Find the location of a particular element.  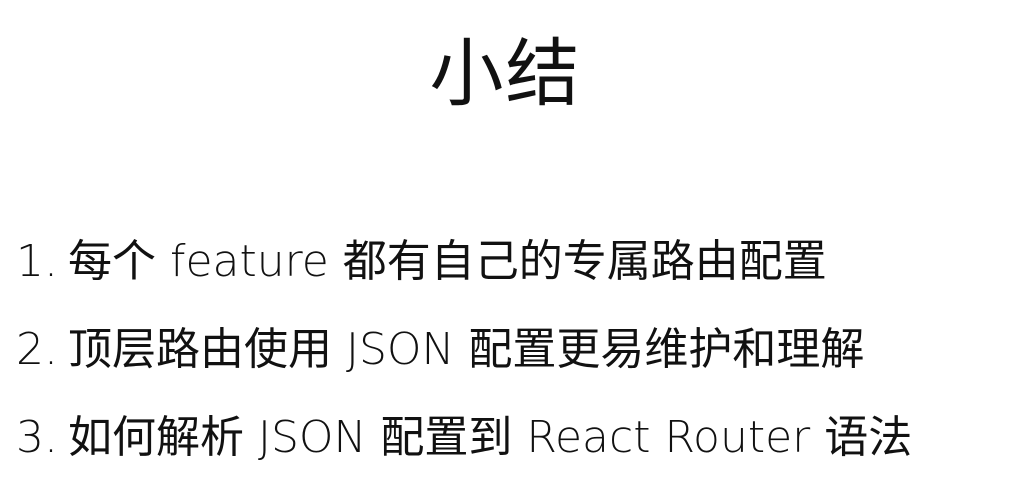

list-item-text: 顶层路由使用 JSON 配置更易维护和理解 is located at coordinates (466, 349).